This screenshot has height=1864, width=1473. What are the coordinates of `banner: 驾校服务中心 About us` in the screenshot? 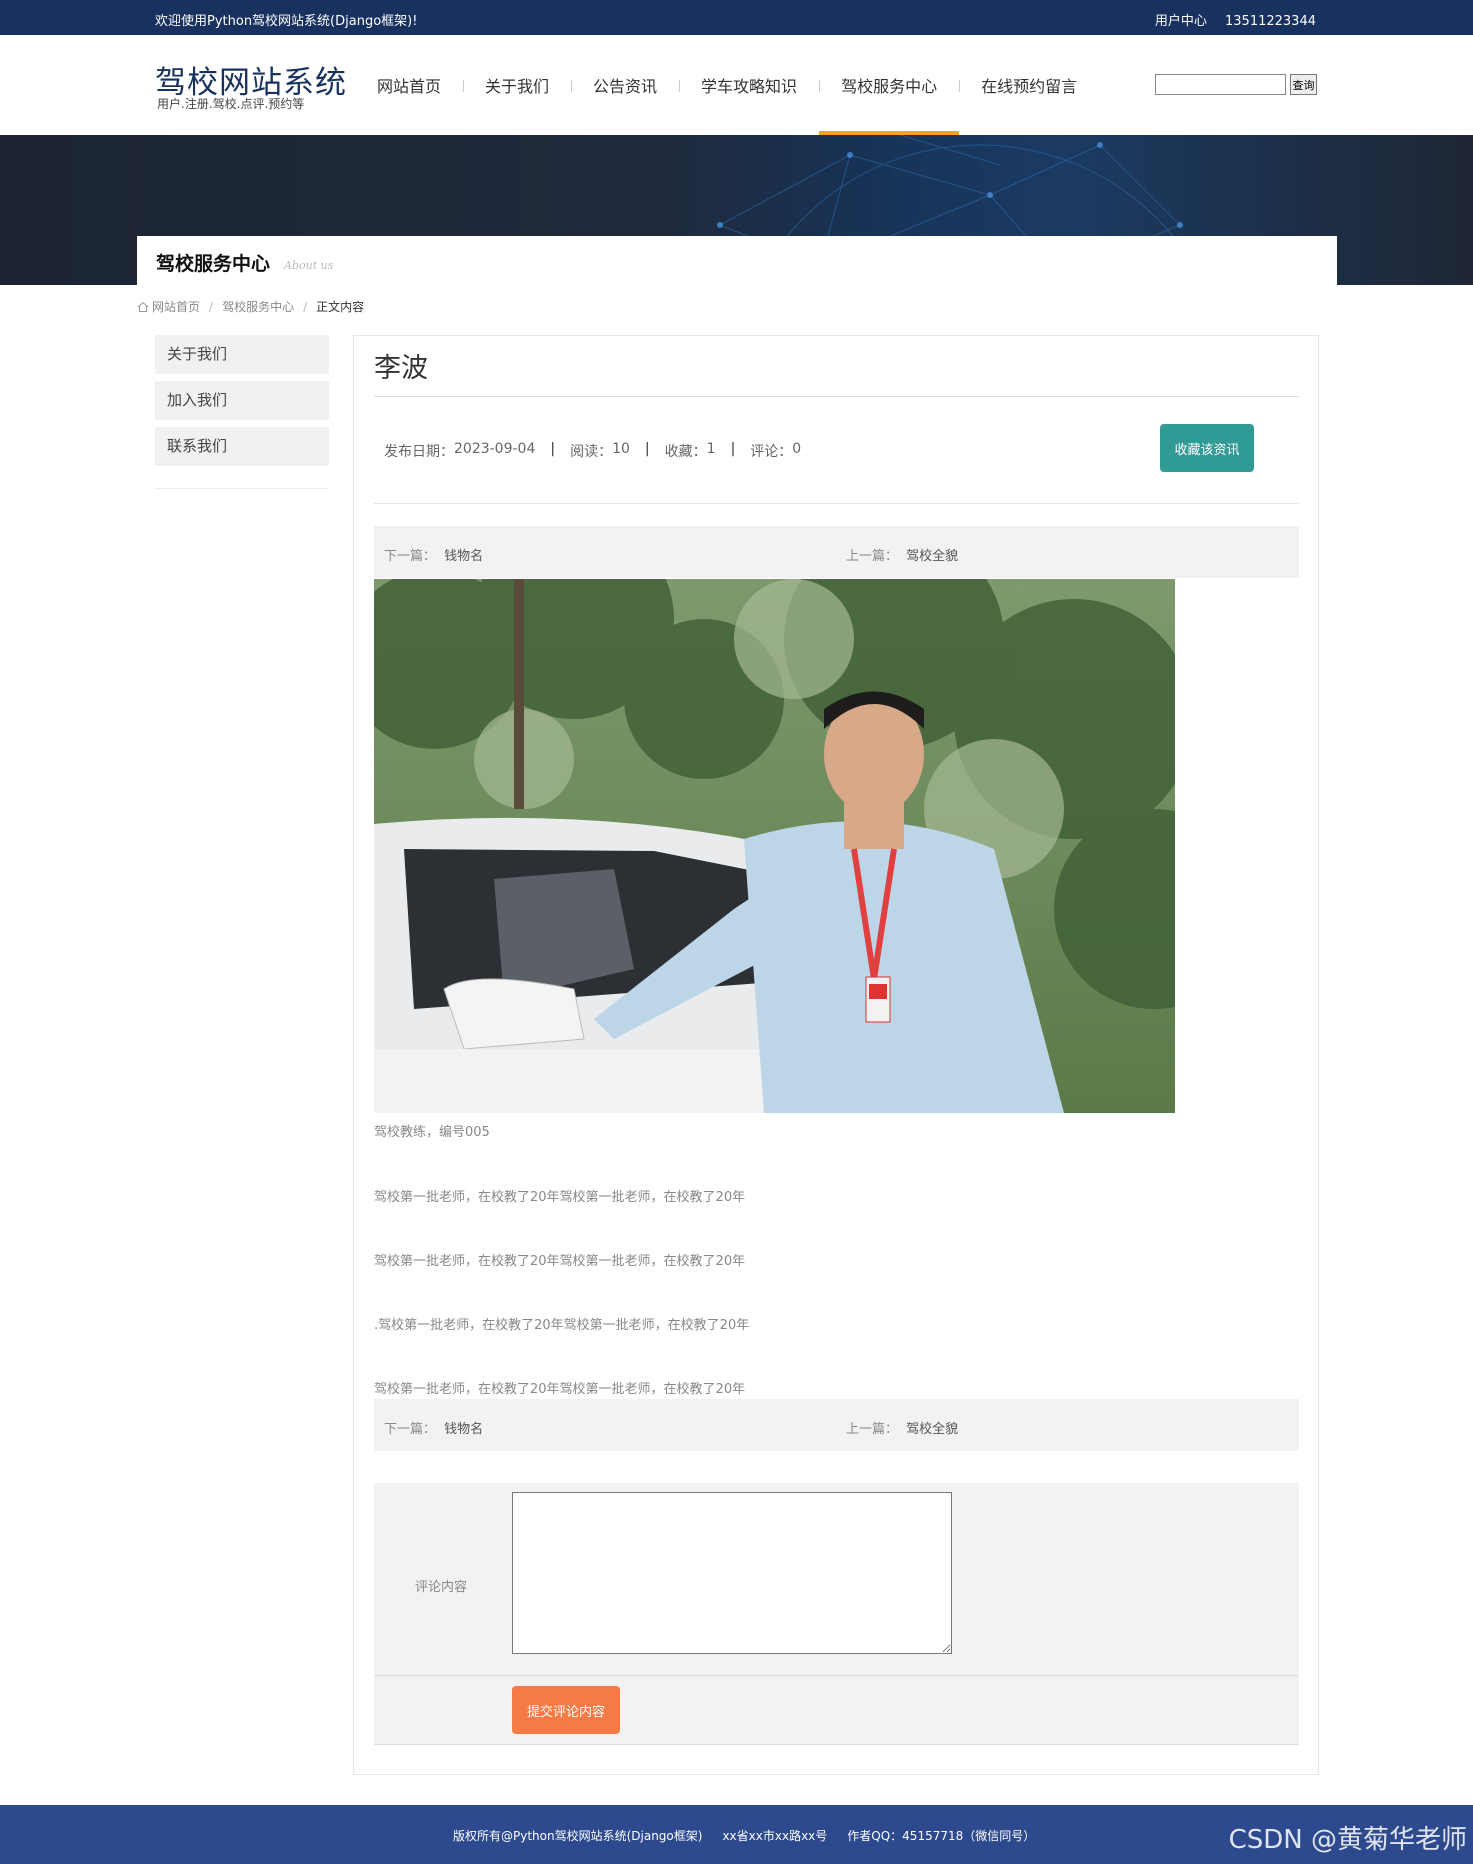 It's located at (736, 210).